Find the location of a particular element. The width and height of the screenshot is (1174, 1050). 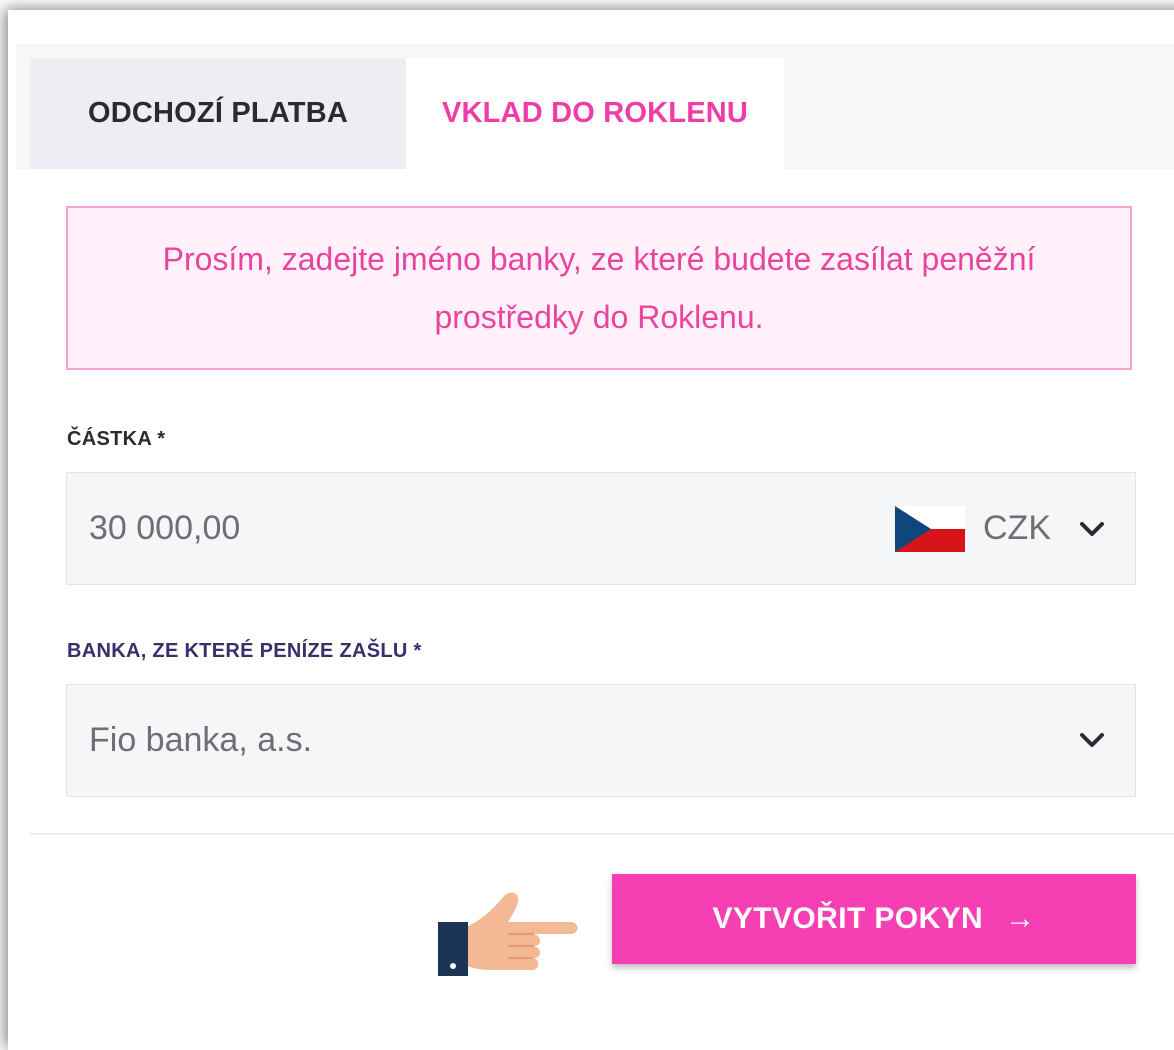

currency-select: CZK is located at coordinates (1000, 528).